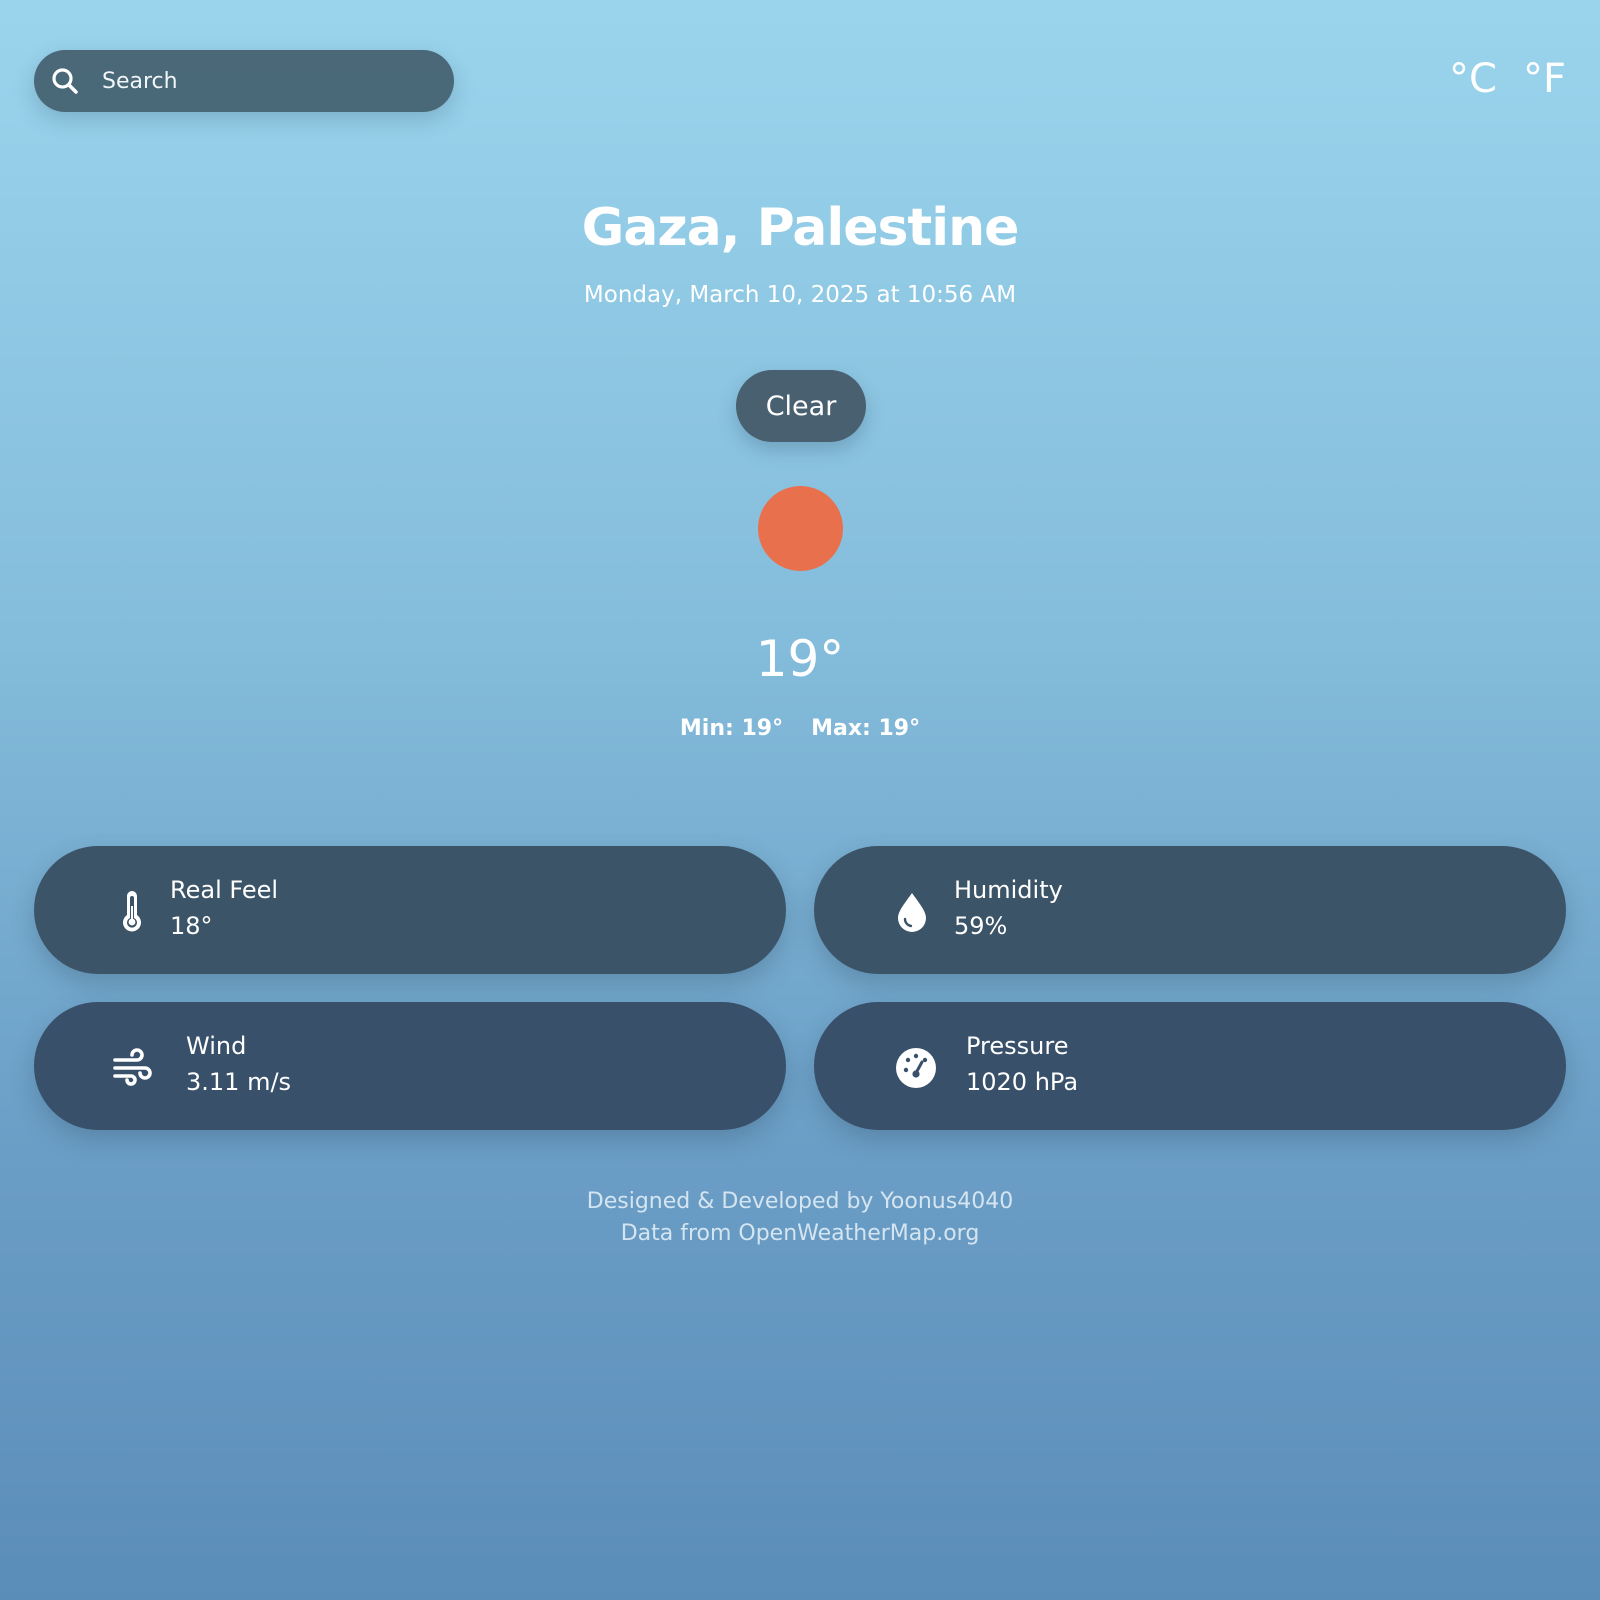 This screenshot has width=1600, height=1600. What do you see at coordinates (800, 295) in the screenshot?
I see `date-time: Monday, March 10, 2025 at 10:56 AM` at bounding box center [800, 295].